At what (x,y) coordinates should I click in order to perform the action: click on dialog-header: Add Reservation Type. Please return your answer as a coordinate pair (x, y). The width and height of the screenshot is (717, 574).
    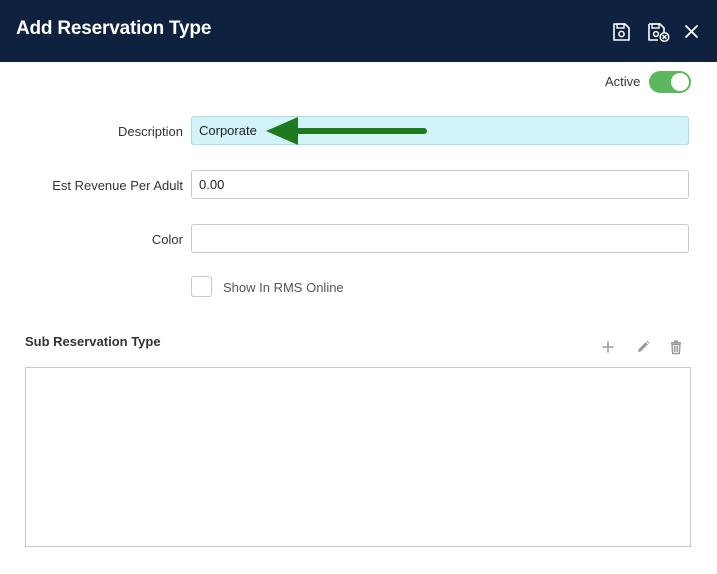
    Looking at the image, I should click on (358, 31).